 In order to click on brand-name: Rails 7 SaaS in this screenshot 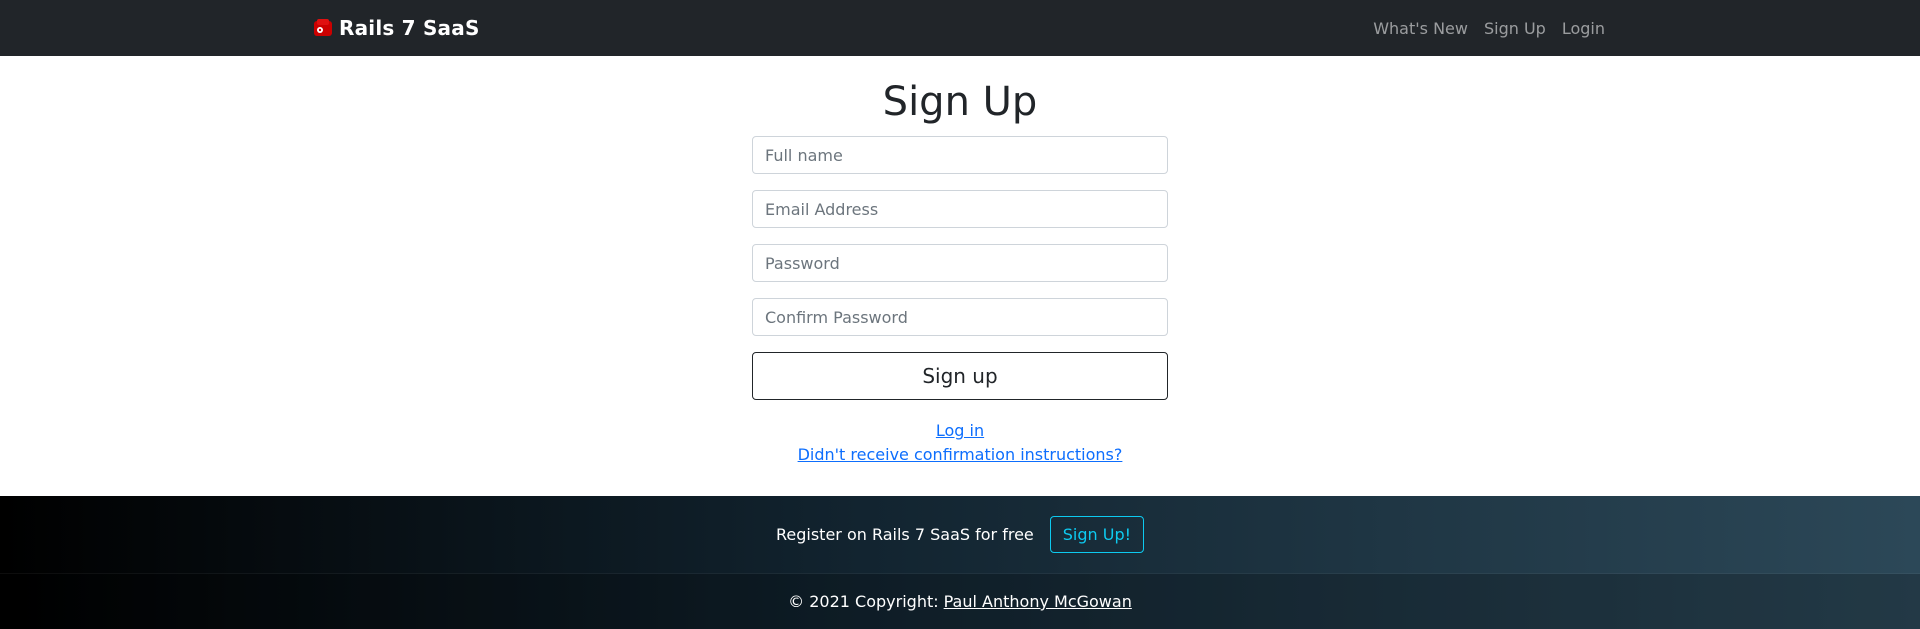, I will do `click(409, 28)`.